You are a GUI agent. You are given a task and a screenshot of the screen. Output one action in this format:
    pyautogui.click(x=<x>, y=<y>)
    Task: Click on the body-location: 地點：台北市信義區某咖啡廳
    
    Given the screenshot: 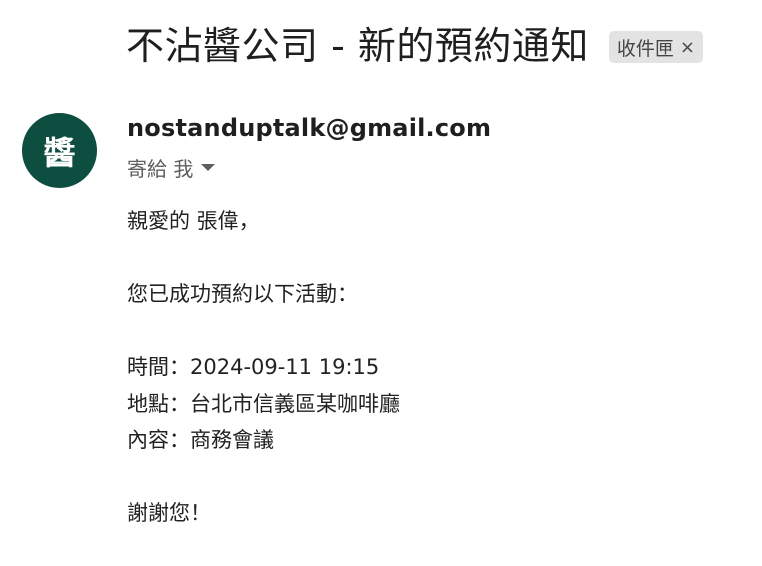 What is the action you would take?
    pyautogui.click(x=263, y=403)
    